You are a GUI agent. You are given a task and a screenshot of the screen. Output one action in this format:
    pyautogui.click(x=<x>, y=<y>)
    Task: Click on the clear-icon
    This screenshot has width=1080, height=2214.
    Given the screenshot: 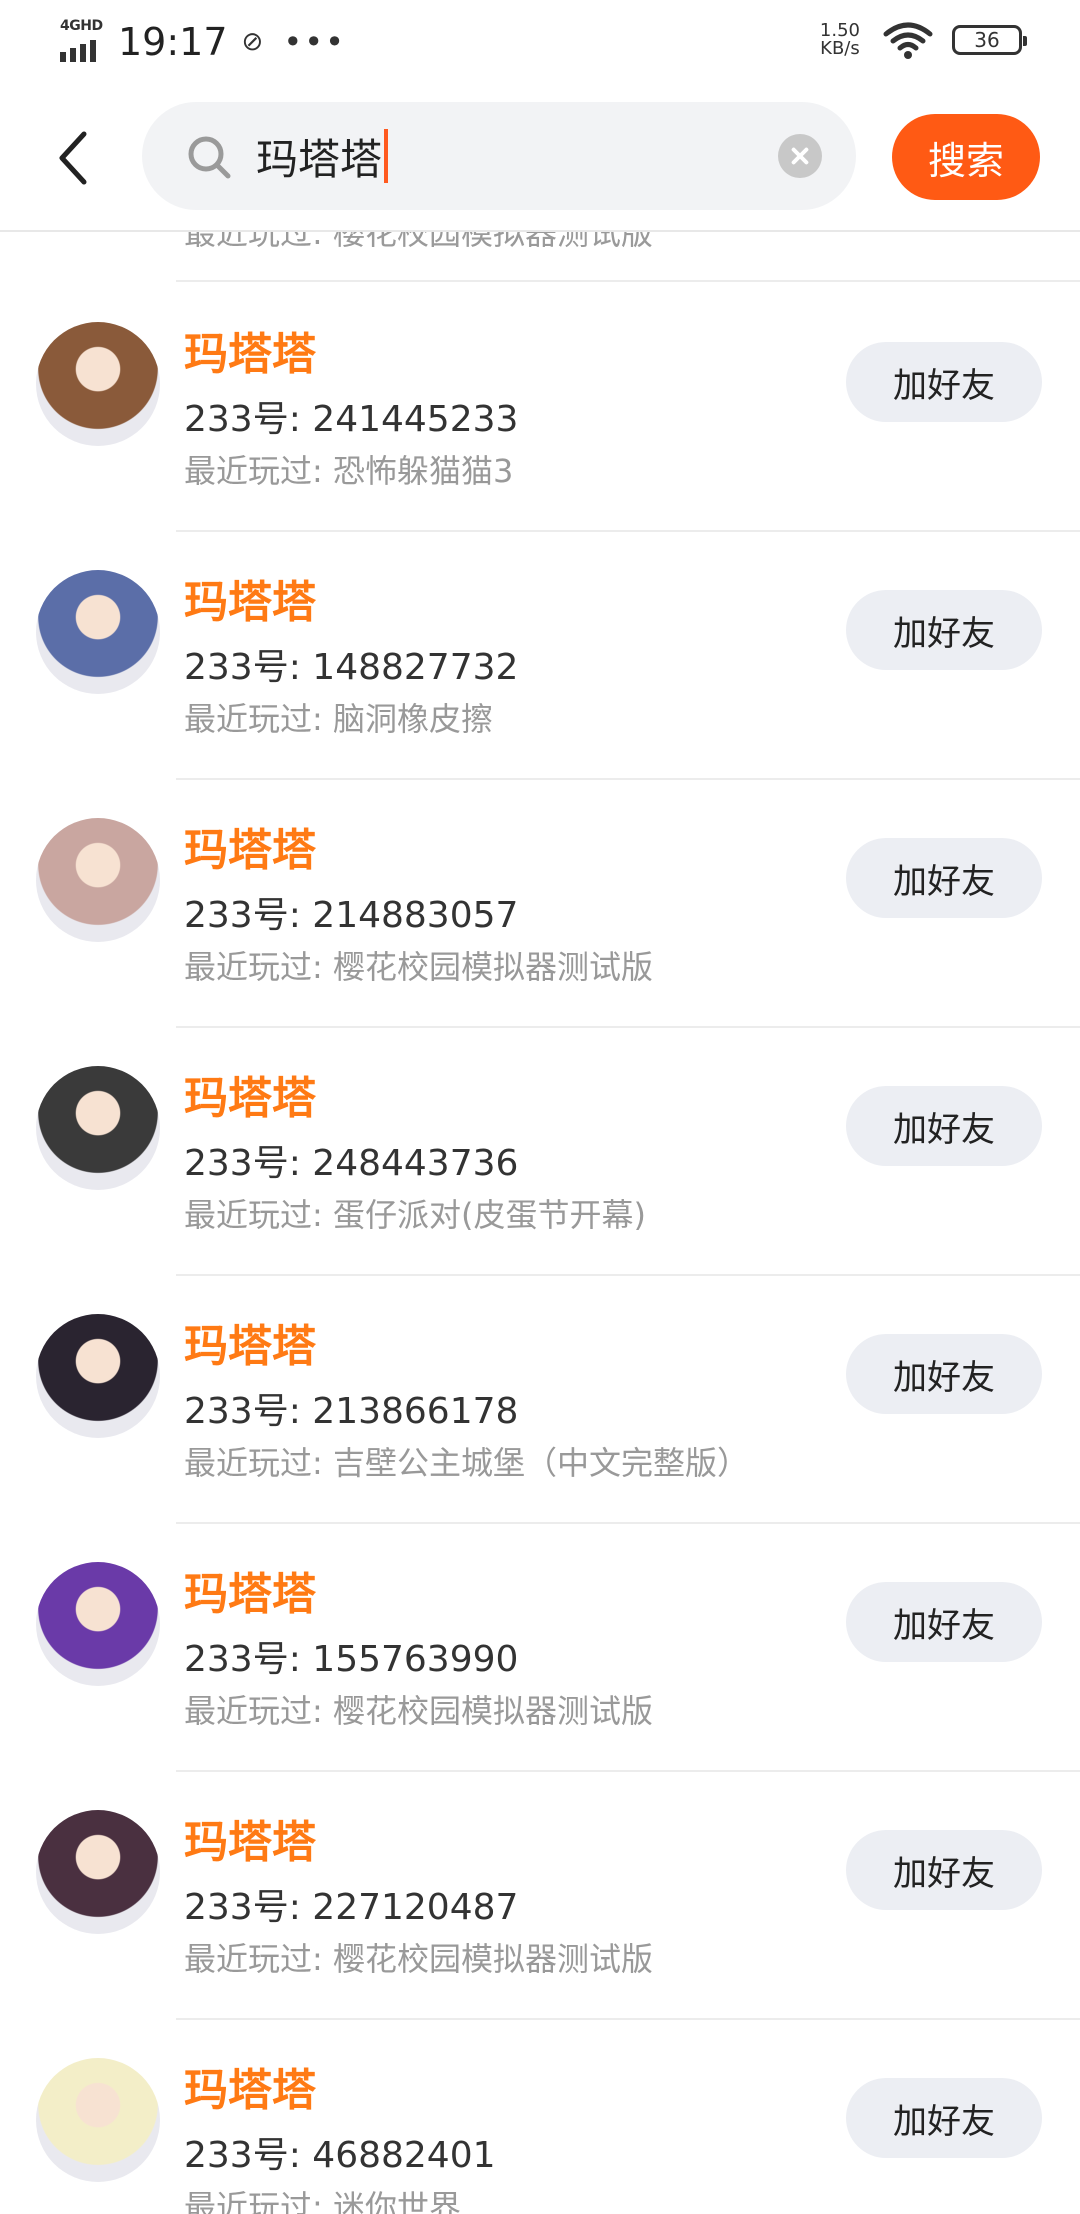 What is the action you would take?
    pyautogui.click(x=800, y=156)
    